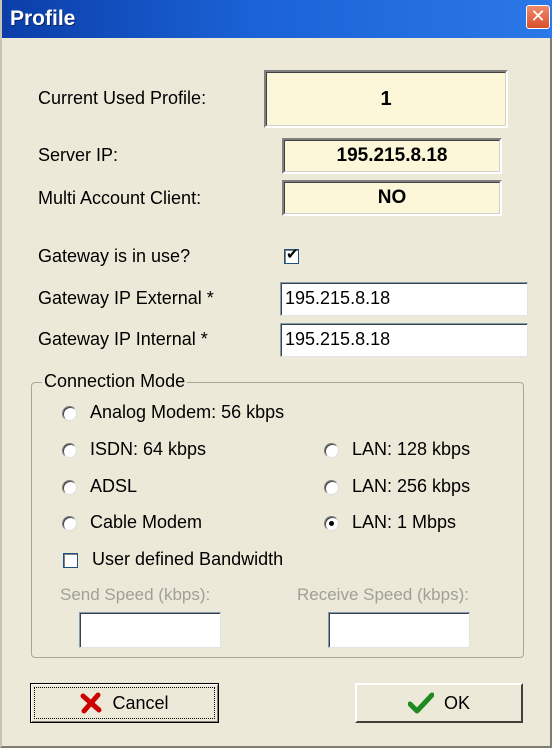 The image size is (552, 748). Describe the element at coordinates (538, 17) in the screenshot. I see `close-icon: ✕` at that location.